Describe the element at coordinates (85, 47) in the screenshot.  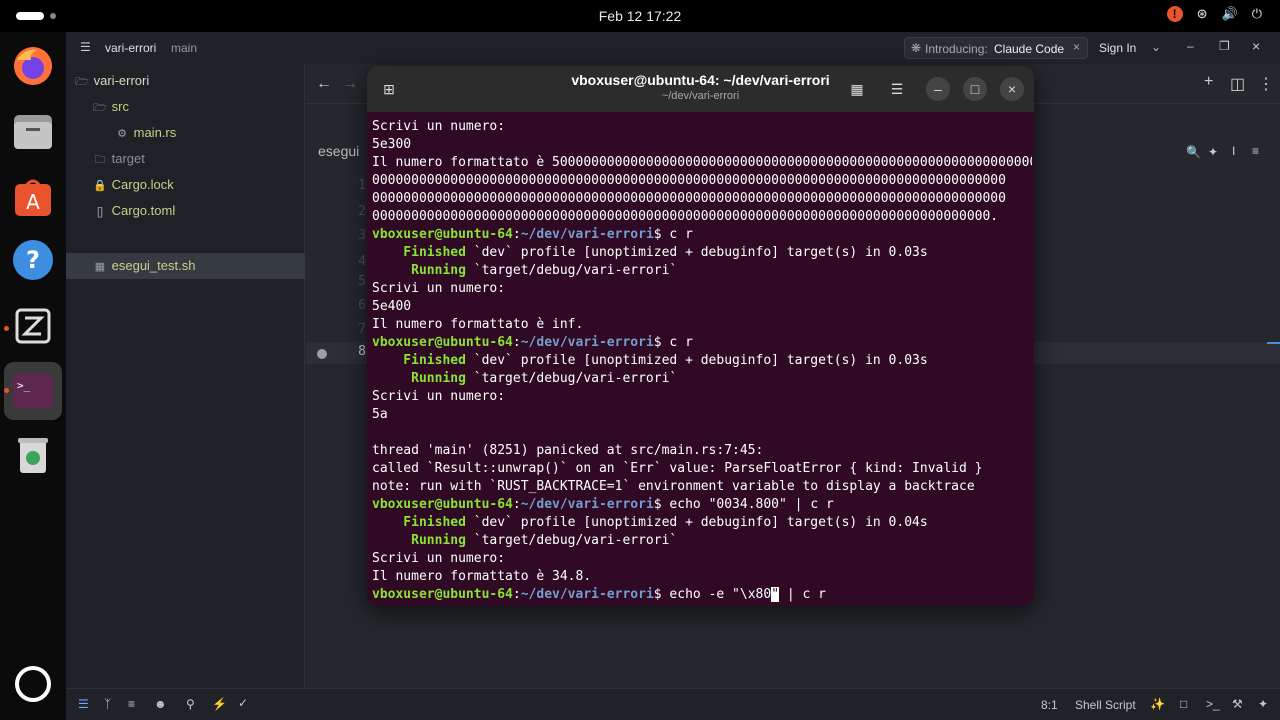
I see `menu-icon: ☰` at that location.